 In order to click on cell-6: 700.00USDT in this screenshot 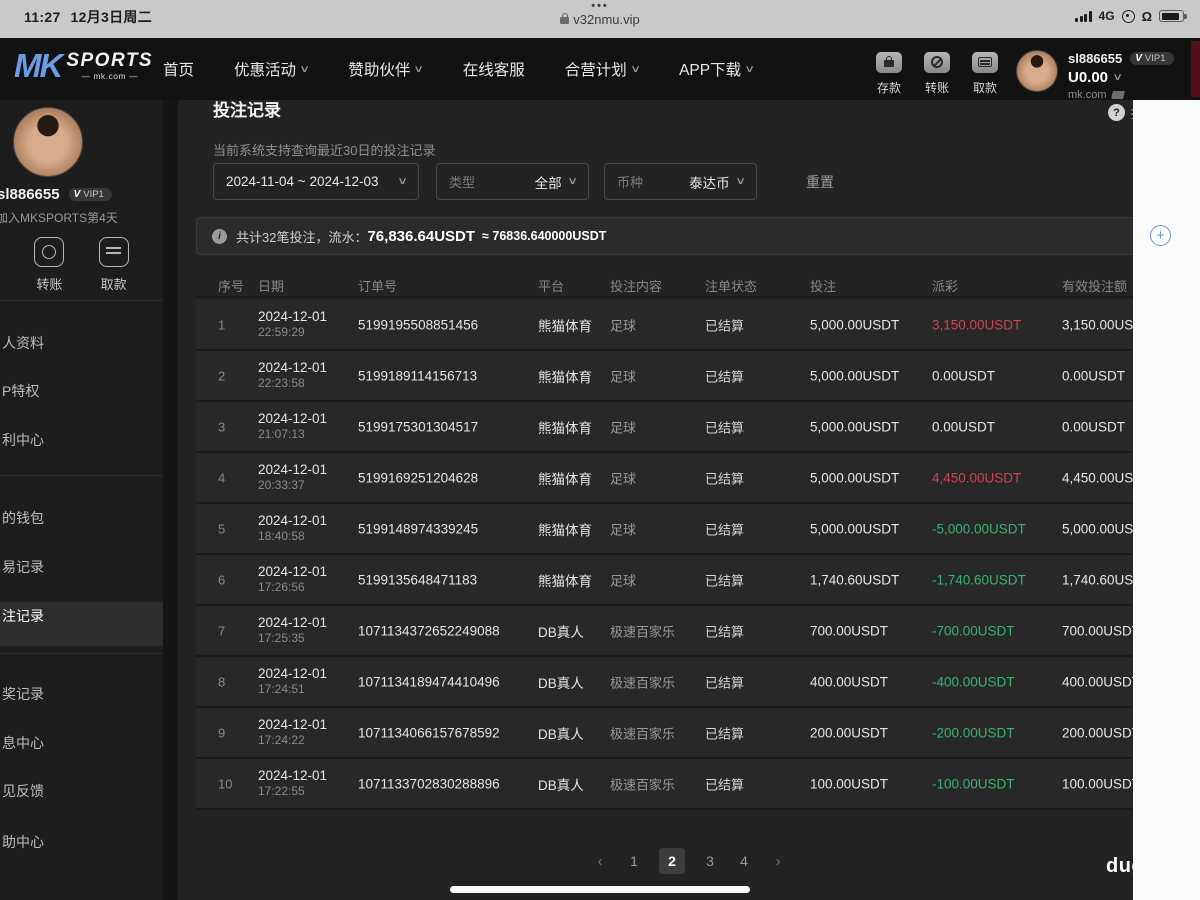, I will do `click(849, 630)`.